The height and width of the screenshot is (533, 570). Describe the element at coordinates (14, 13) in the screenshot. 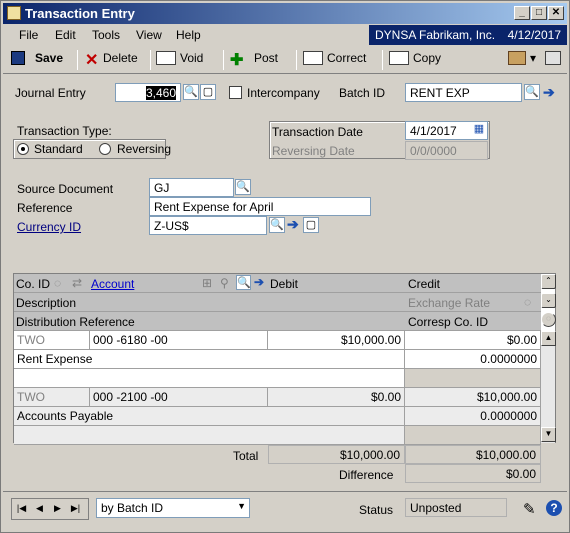

I see `app-icon` at that location.